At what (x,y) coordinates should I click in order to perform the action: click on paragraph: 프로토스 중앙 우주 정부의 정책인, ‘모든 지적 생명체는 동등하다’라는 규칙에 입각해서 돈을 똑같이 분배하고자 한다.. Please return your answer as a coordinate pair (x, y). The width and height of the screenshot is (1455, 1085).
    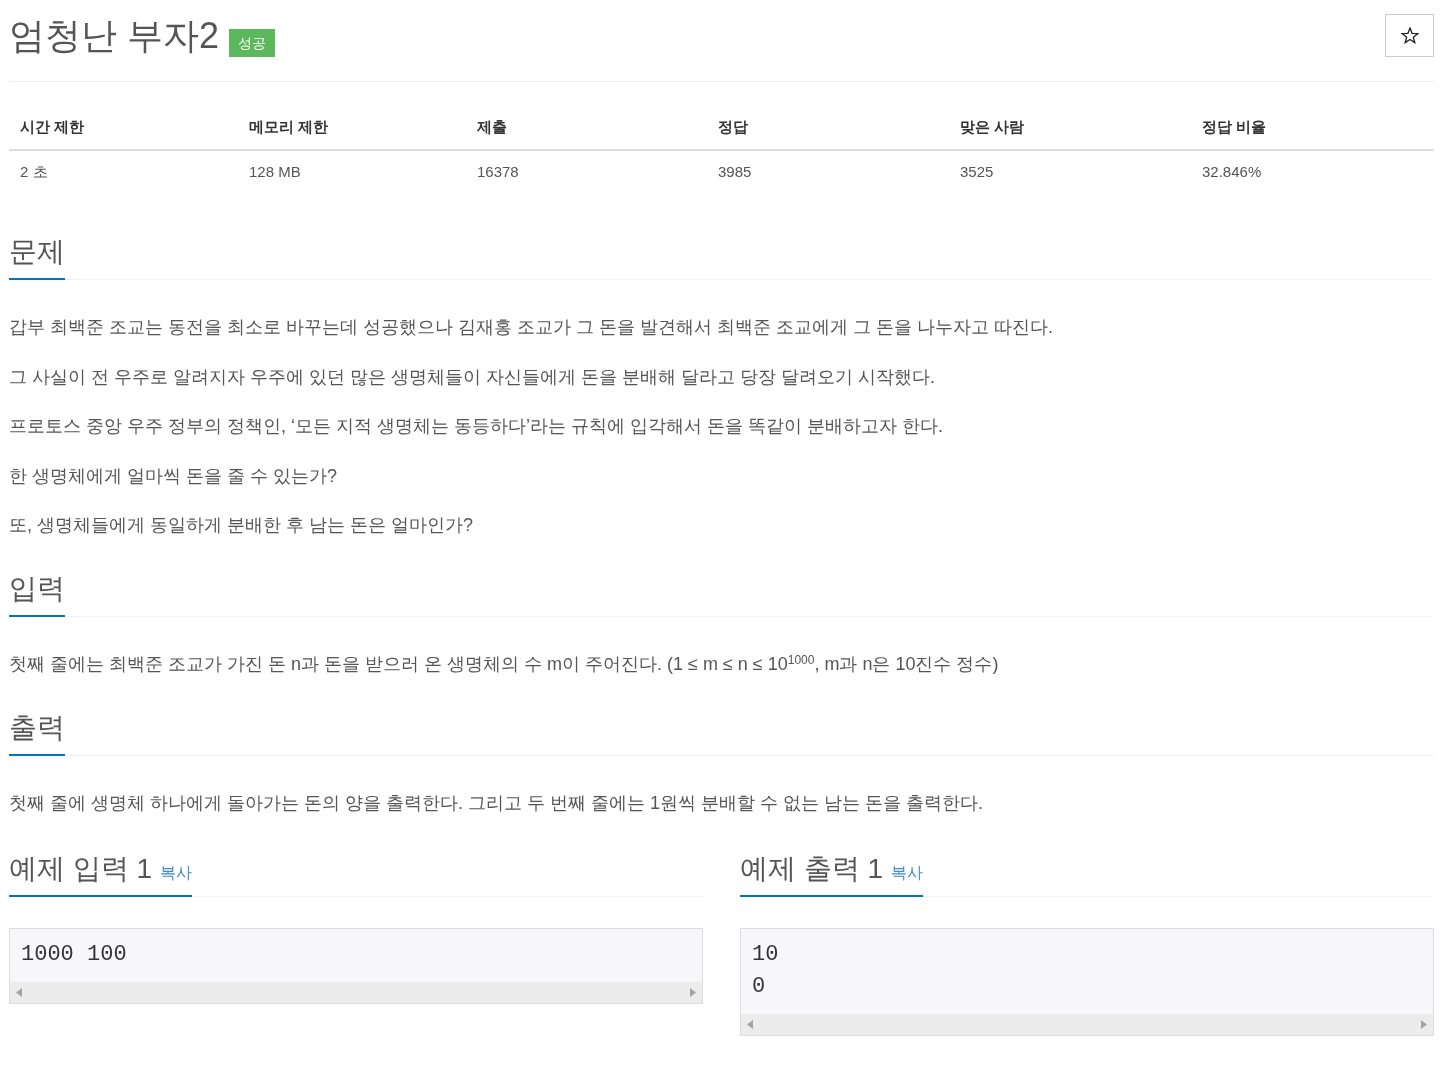
    Looking at the image, I should click on (476, 426).